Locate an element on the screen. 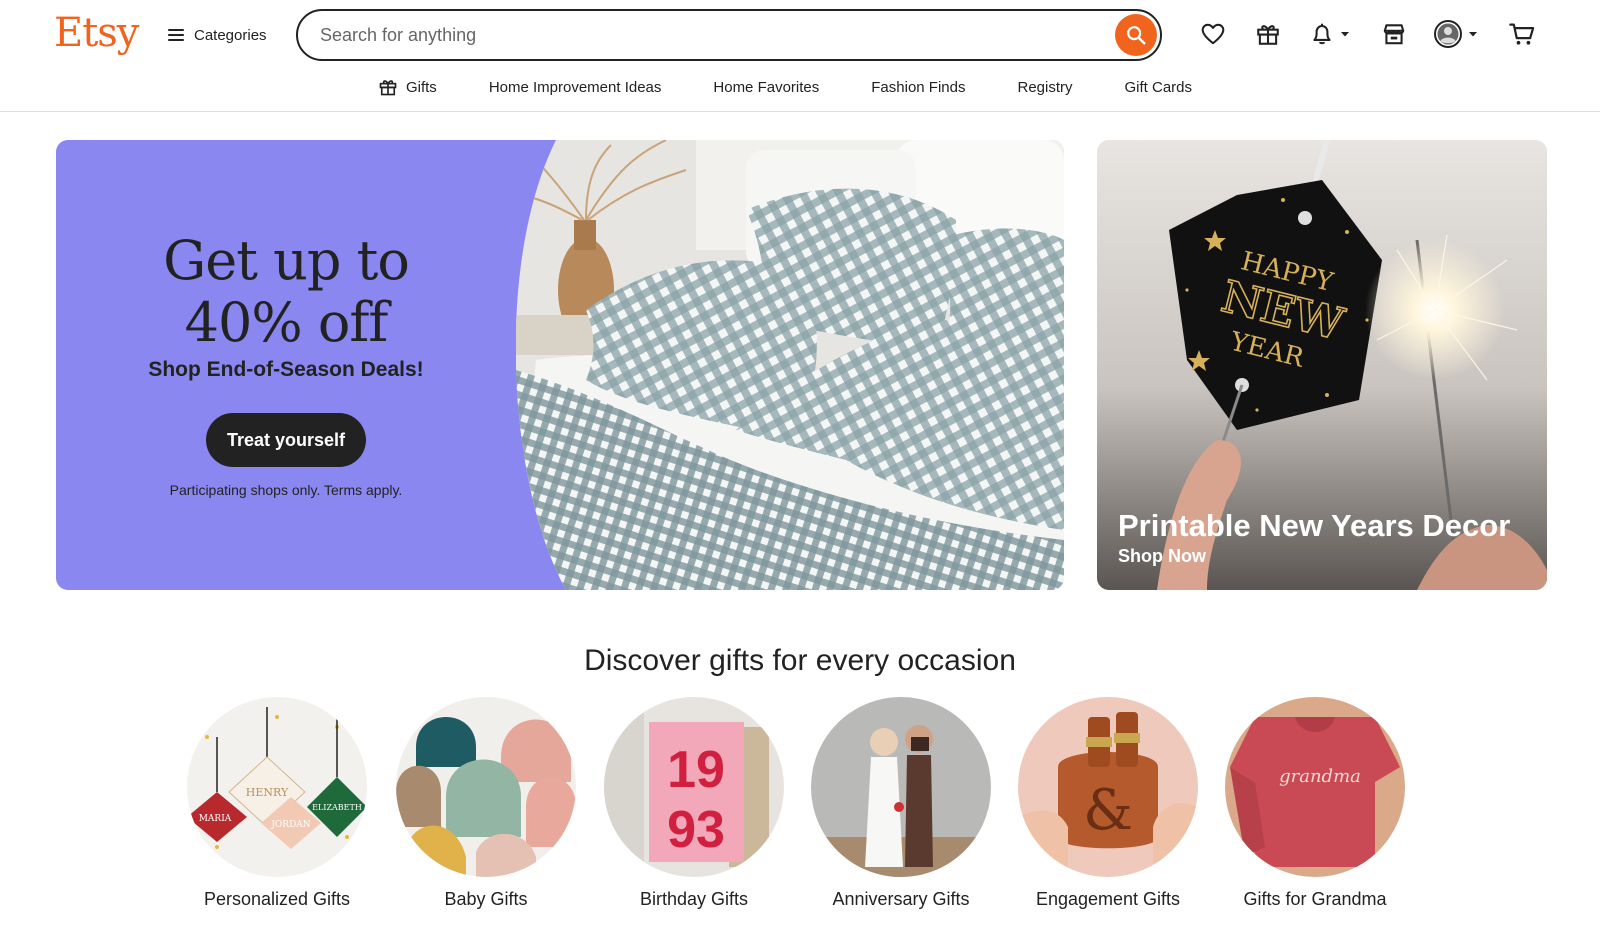  shop-manager-button is located at coordinates (1394, 34).